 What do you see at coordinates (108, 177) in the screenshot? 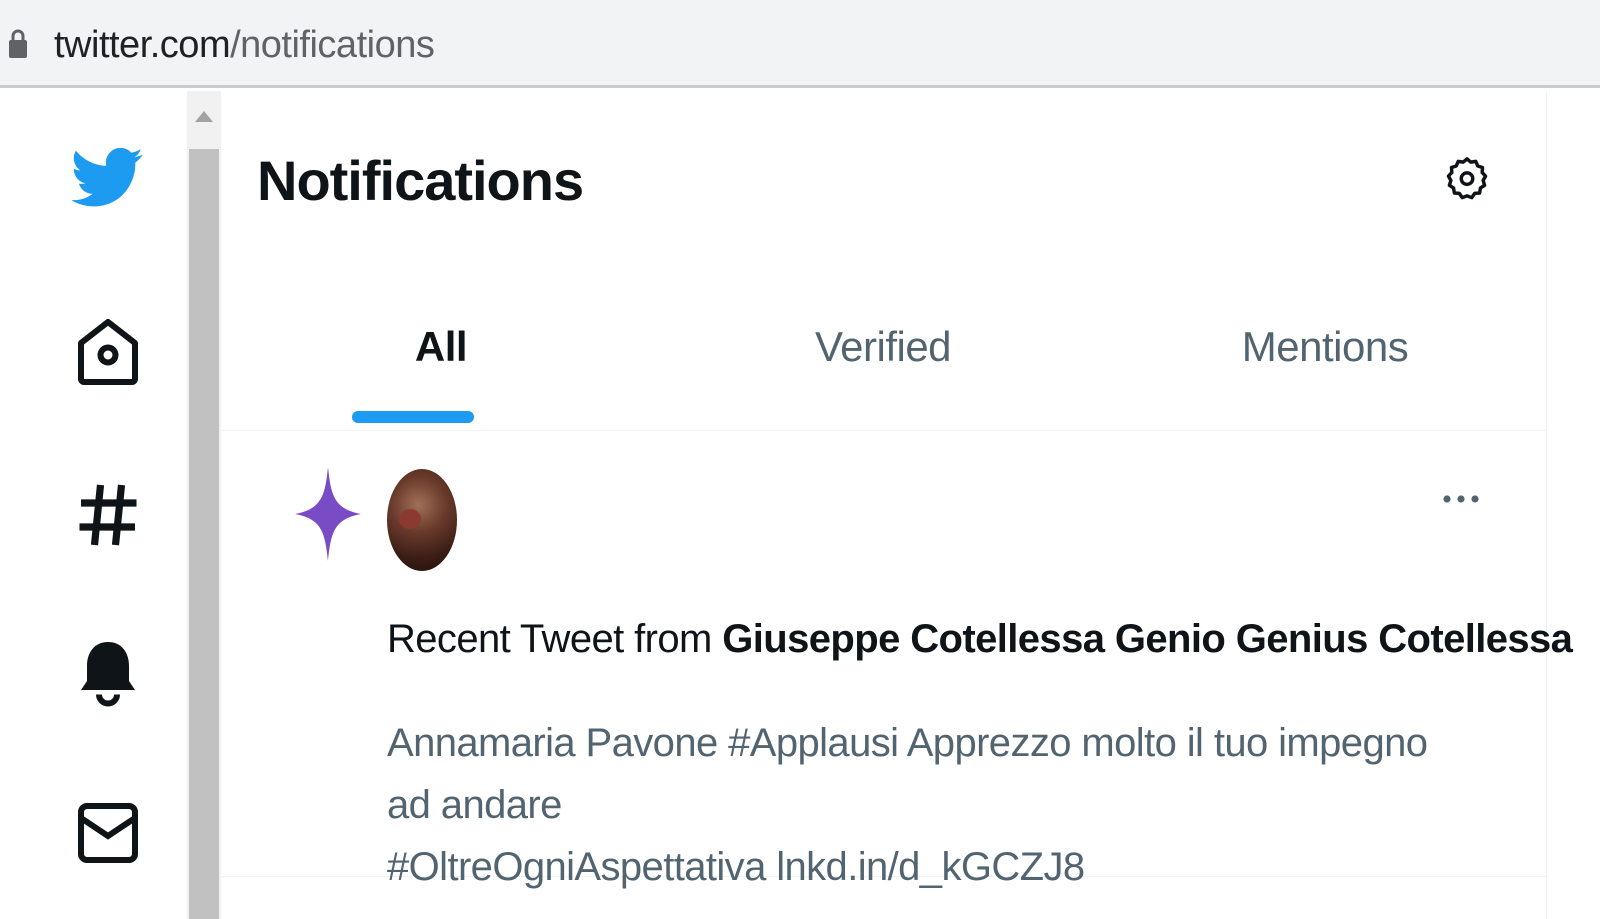
I see `twitter-bird-logo-icon` at bounding box center [108, 177].